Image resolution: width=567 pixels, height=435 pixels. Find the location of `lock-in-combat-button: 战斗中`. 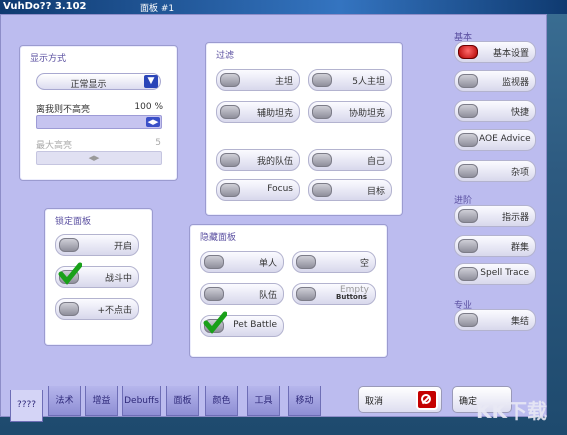

lock-in-combat-button: 战斗中 is located at coordinates (97, 275).